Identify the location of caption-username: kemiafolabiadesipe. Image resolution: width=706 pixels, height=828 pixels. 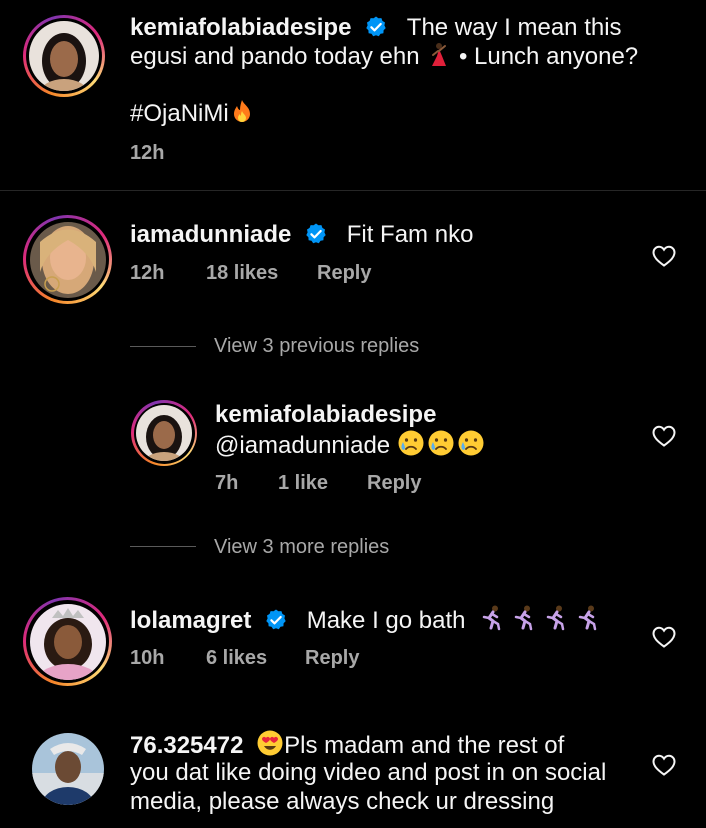
(240, 27).